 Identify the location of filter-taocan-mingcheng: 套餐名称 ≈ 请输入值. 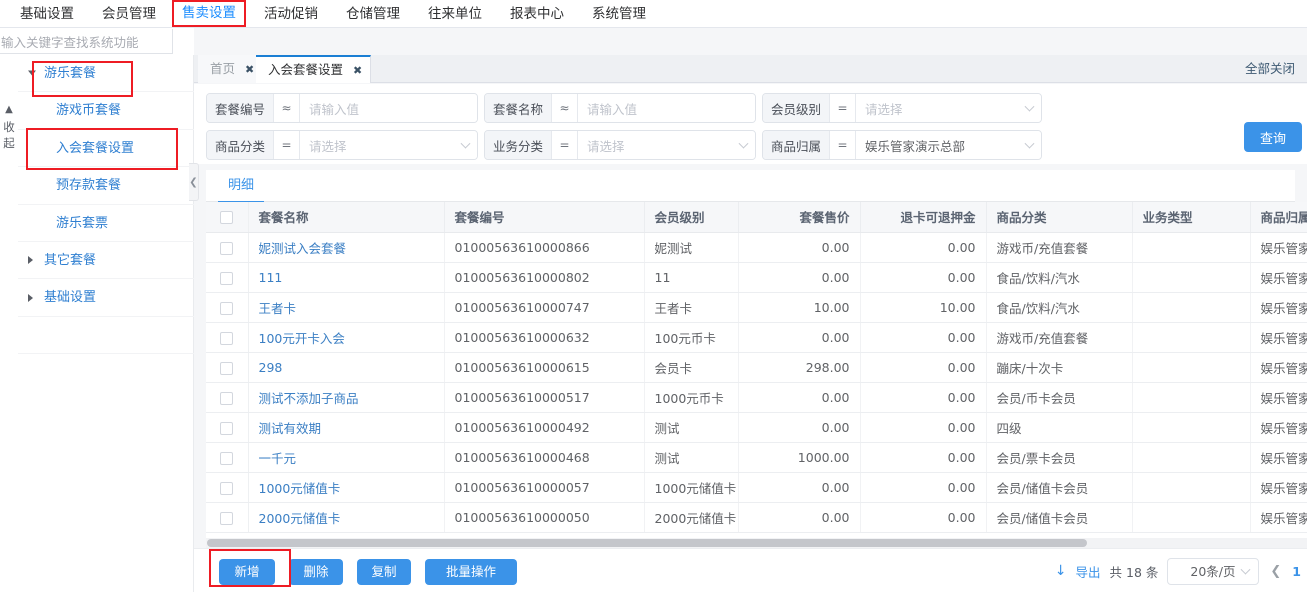
(620, 108).